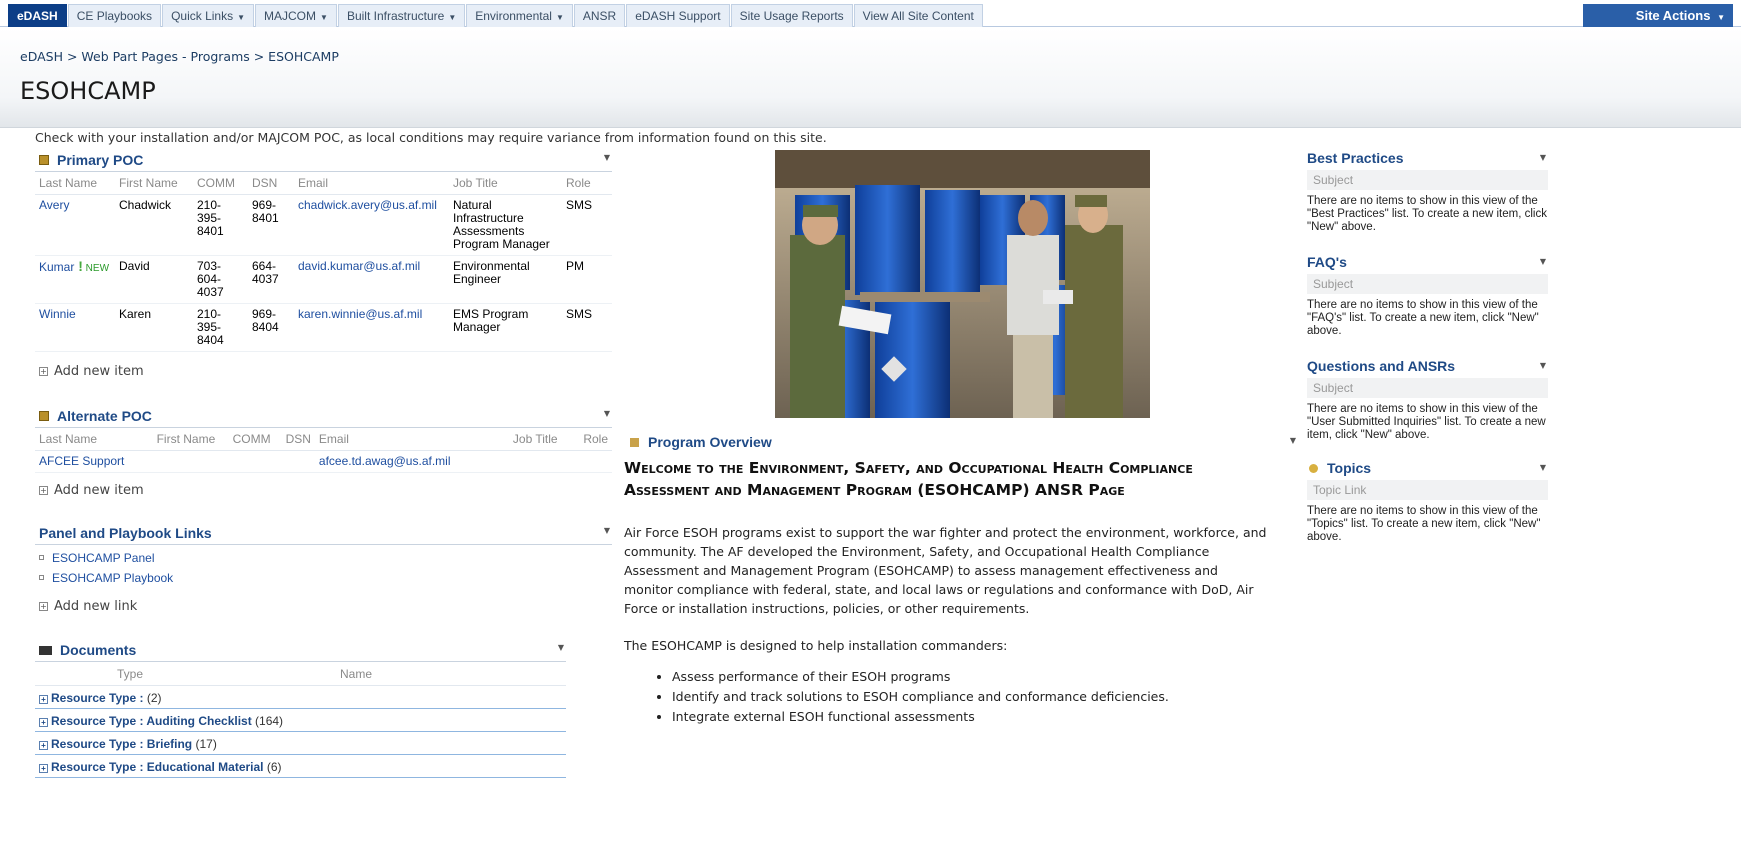 The height and width of the screenshot is (864, 1741). Describe the element at coordinates (962, 284) in the screenshot. I see `program-photo` at that location.